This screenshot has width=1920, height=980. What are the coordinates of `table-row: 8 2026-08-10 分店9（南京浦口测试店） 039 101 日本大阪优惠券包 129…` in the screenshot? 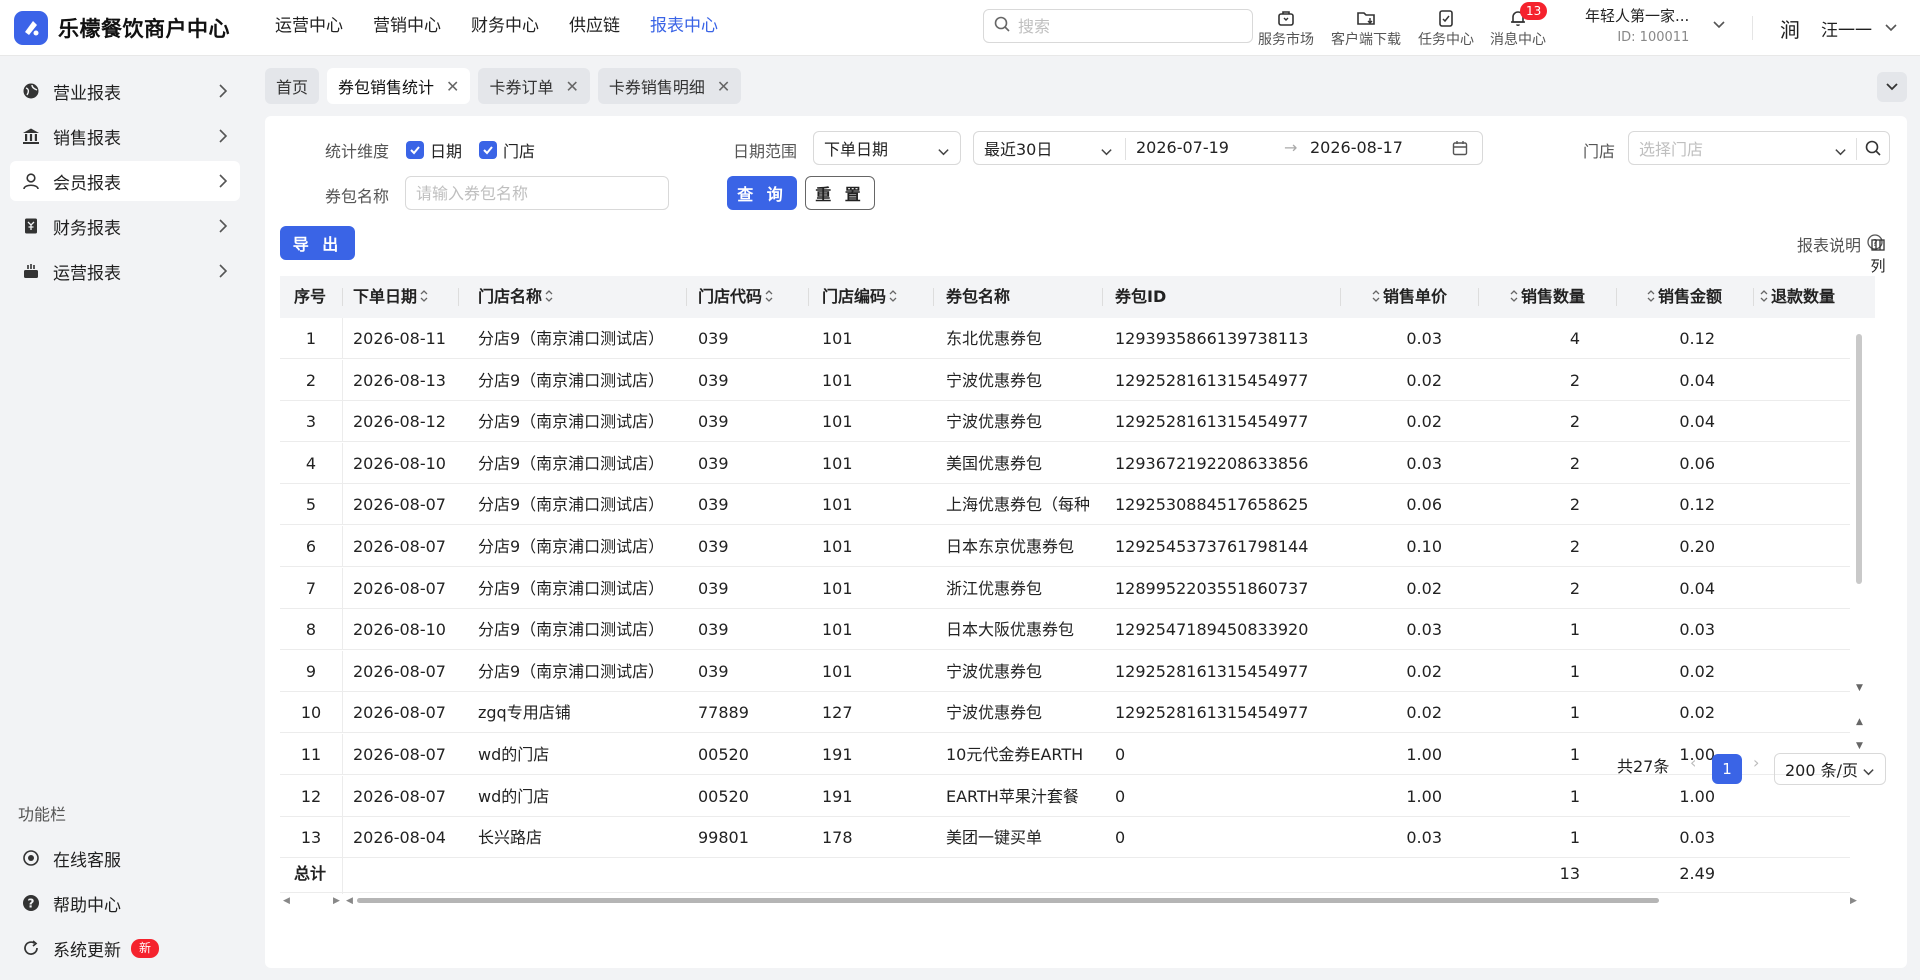 It's located at (1065, 630).